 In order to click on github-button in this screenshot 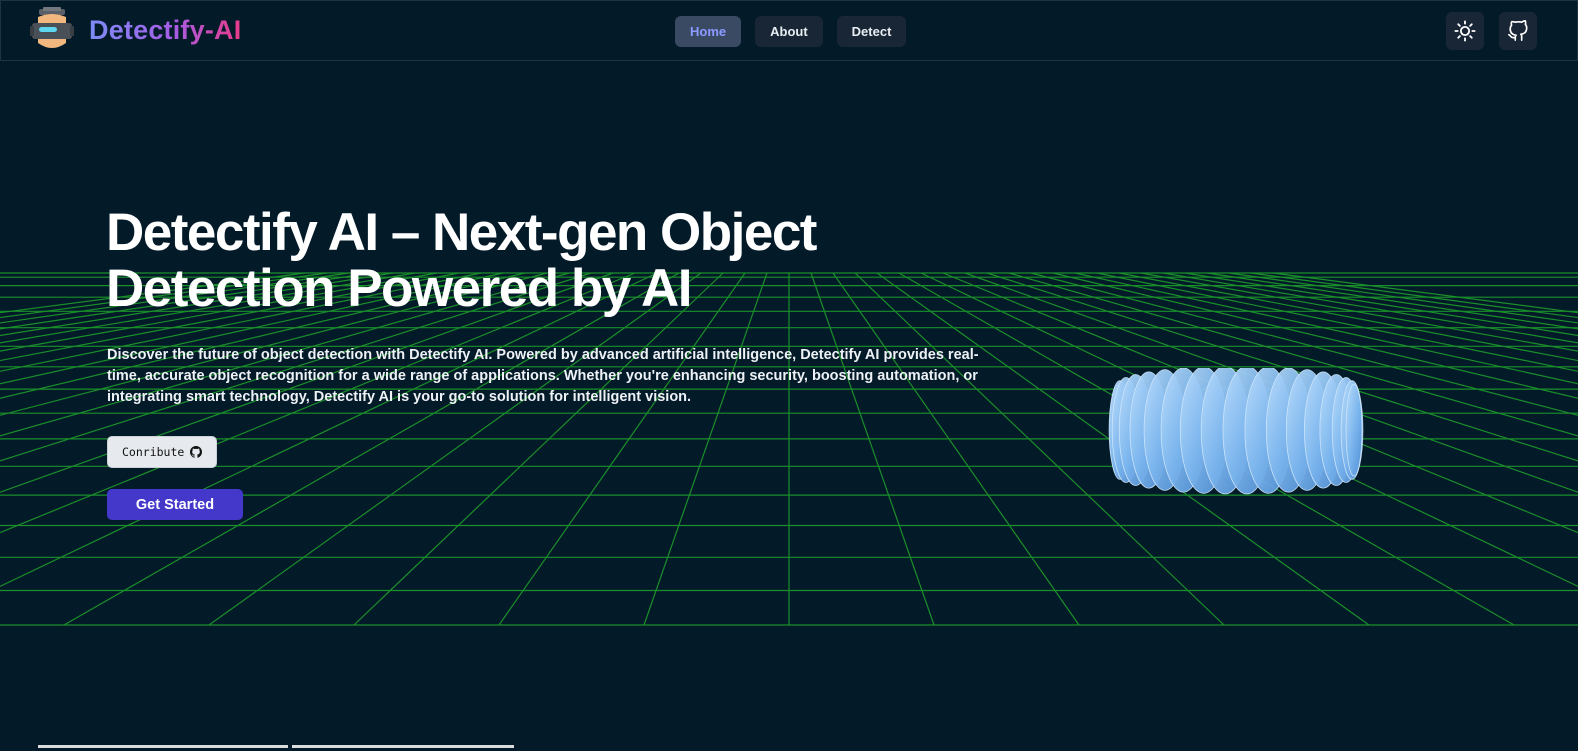, I will do `click(1518, 31)`.